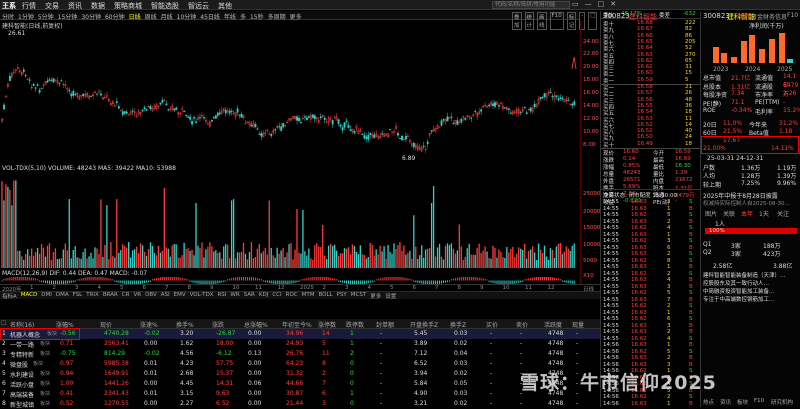 This screenshot has width=800, height=409. What do you see at coordinates (296, 16) in the screenshot?
I see `period-tab: 更多` at bounding box center [296, 16].